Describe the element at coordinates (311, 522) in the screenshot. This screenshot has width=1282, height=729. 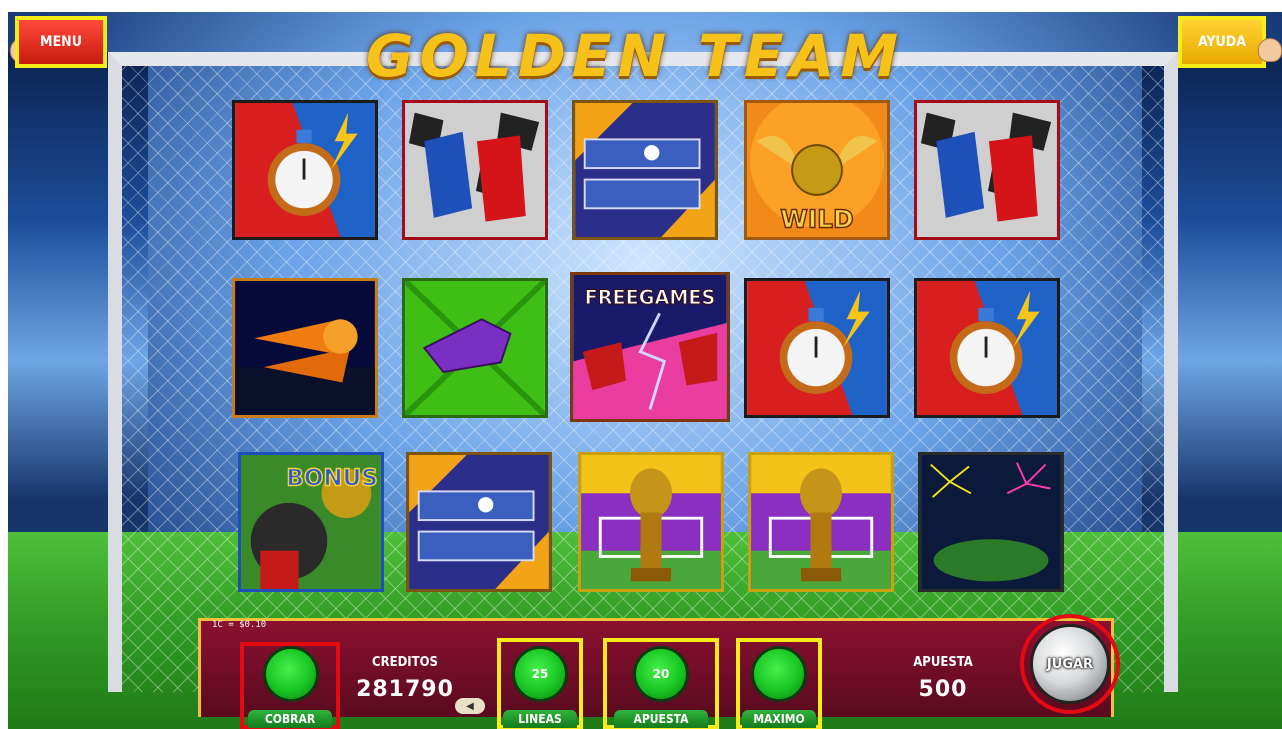
I see `symbol-bonus: BONUS` at that location.